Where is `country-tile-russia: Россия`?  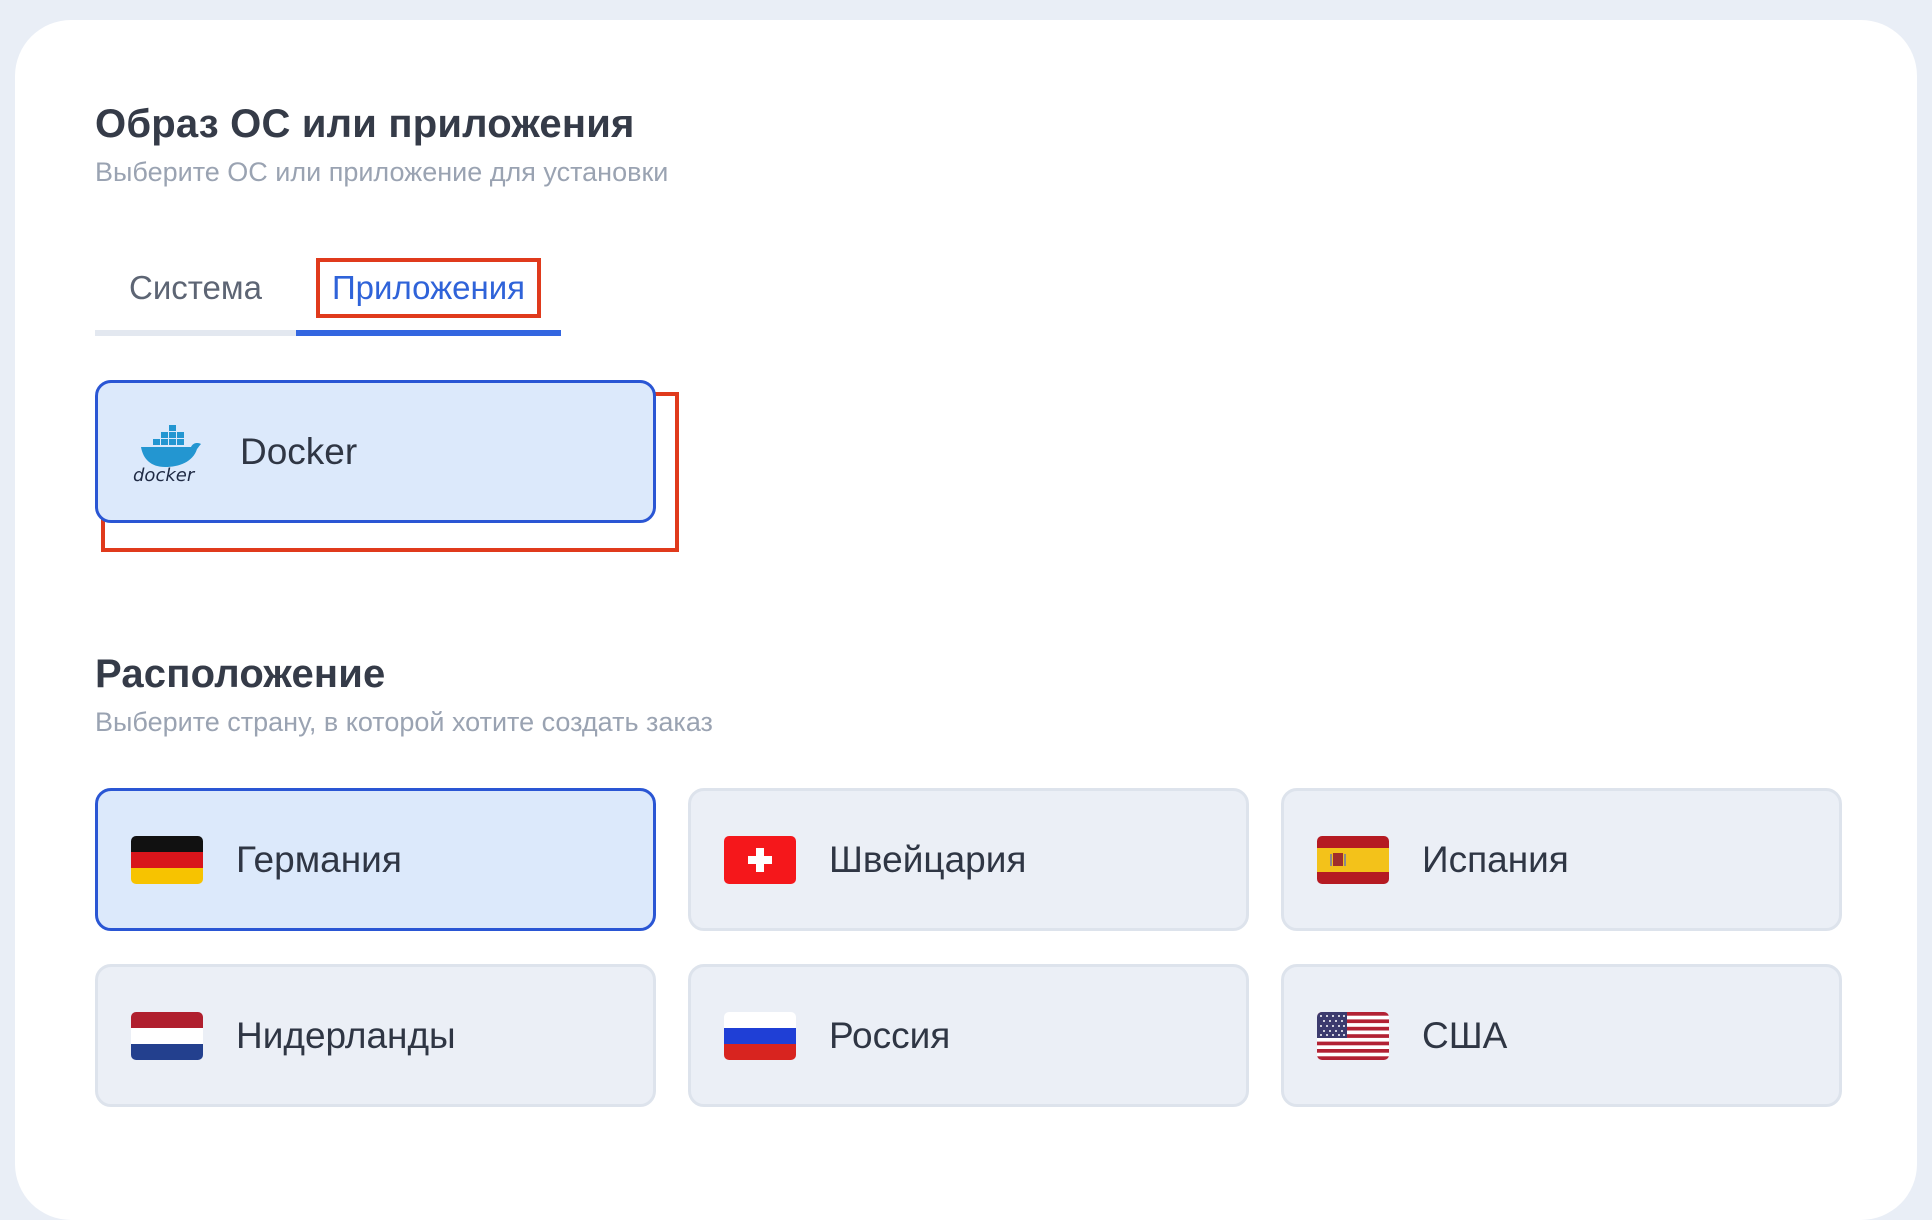
country-tile-russia: Россия is located at coordinates (968, 1035).